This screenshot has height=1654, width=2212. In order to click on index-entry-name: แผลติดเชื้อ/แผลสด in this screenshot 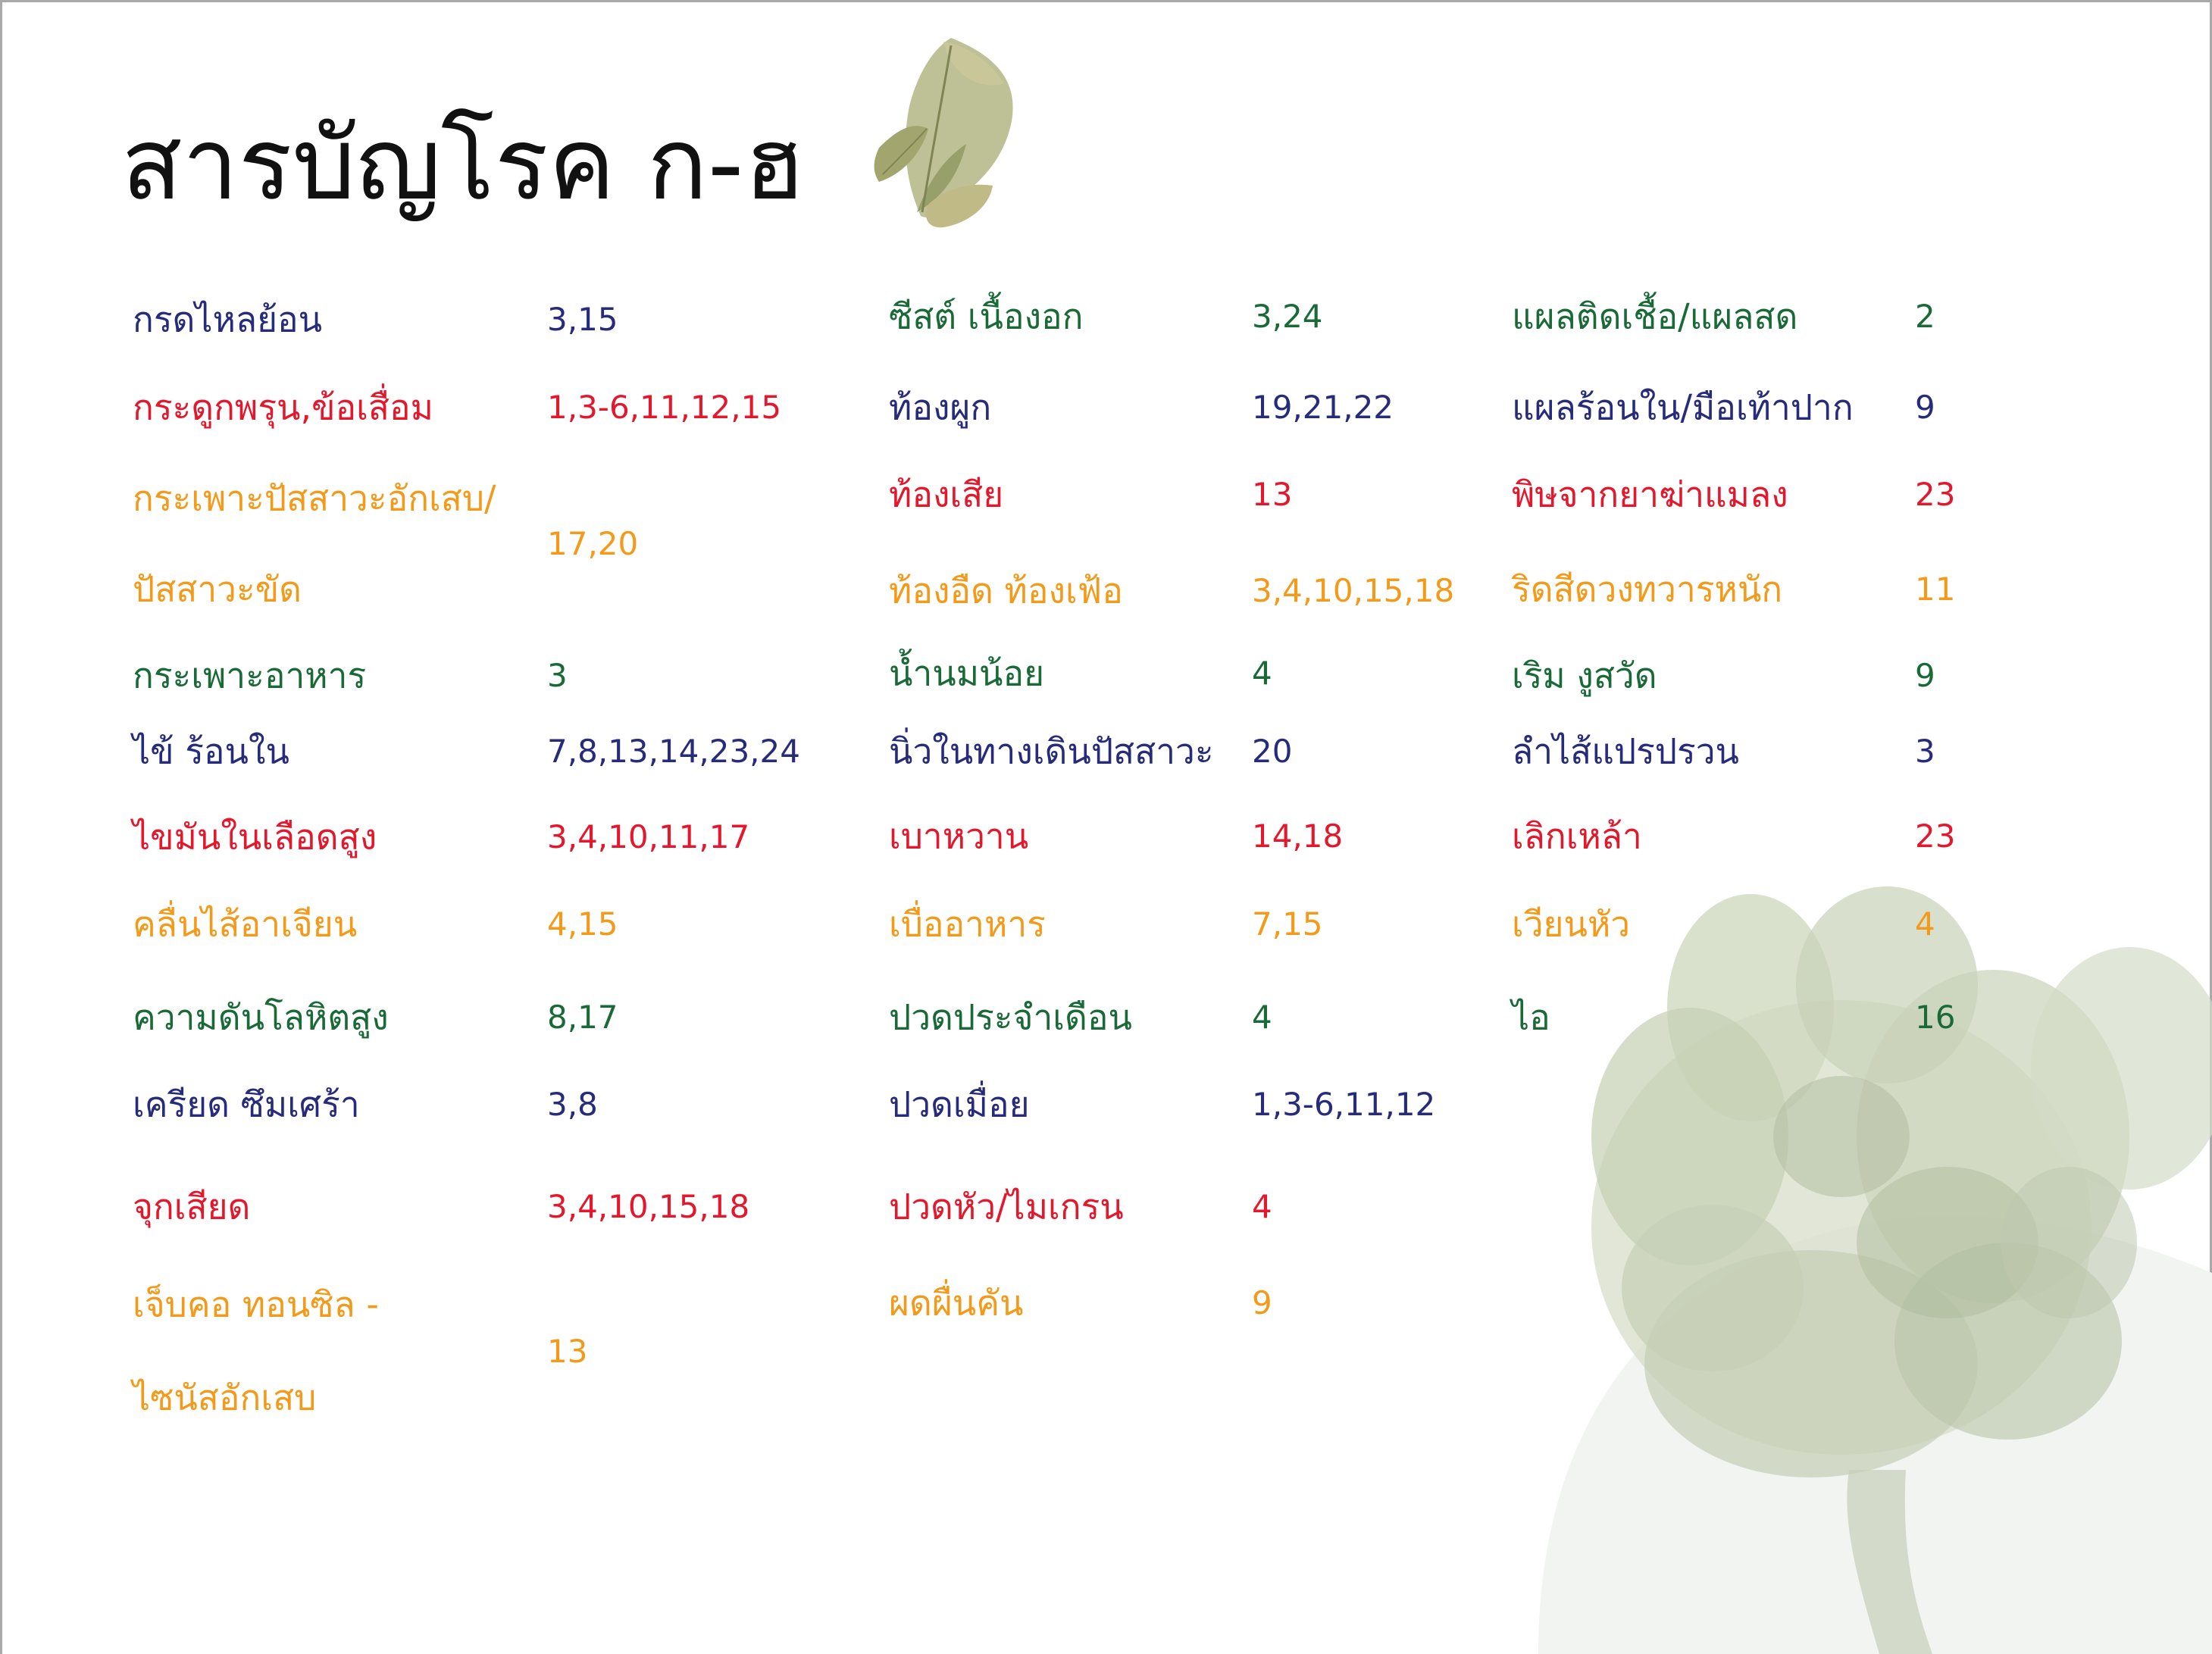, I will do `click(1655, 316)`.